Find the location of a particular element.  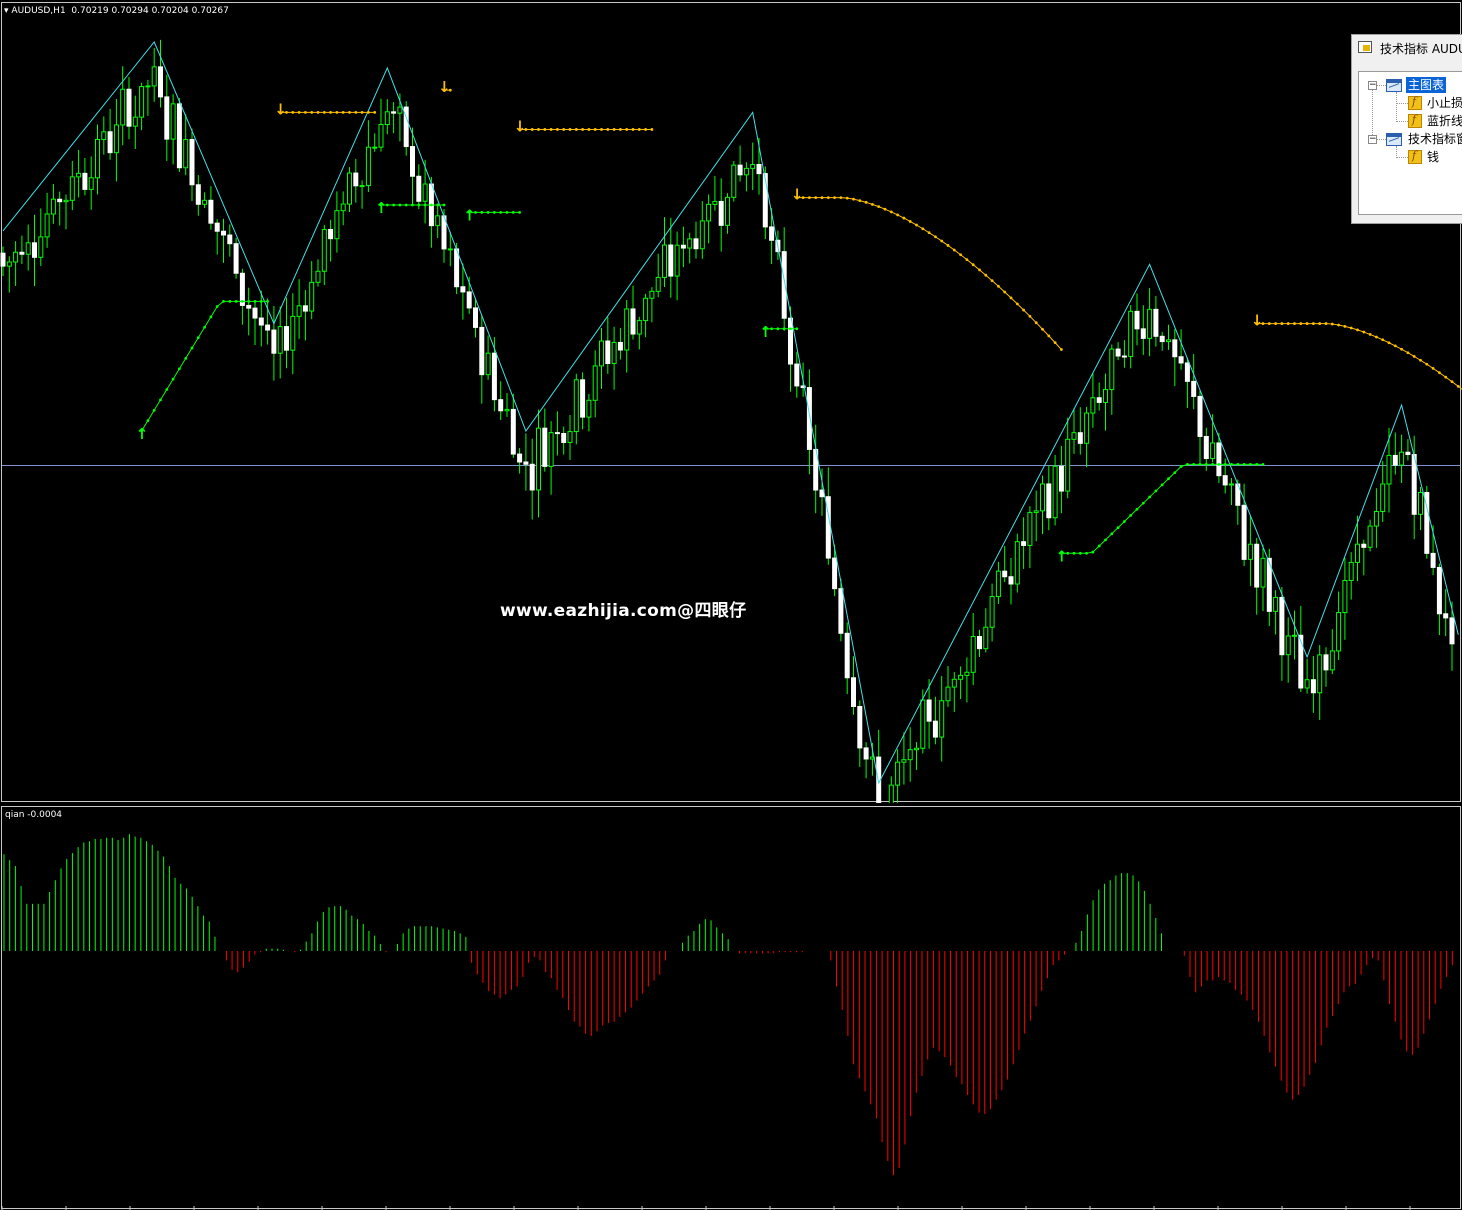

tree-node-indicator: 蓝折线 is located at coordinates (1410, 121).